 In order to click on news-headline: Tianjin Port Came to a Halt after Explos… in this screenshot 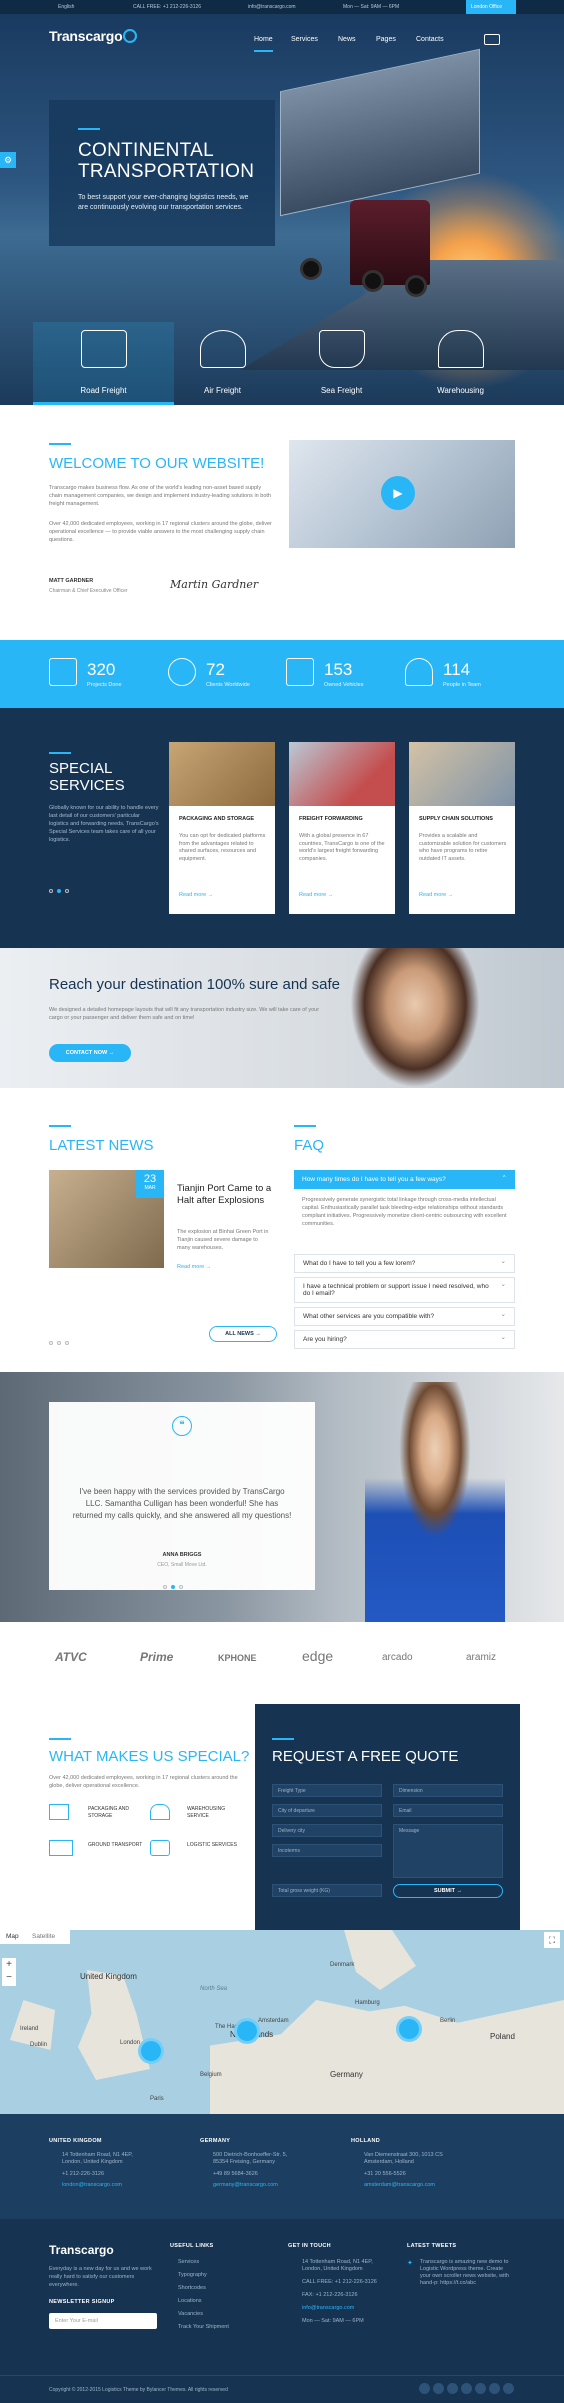, I will do `click(224, 1195)`.